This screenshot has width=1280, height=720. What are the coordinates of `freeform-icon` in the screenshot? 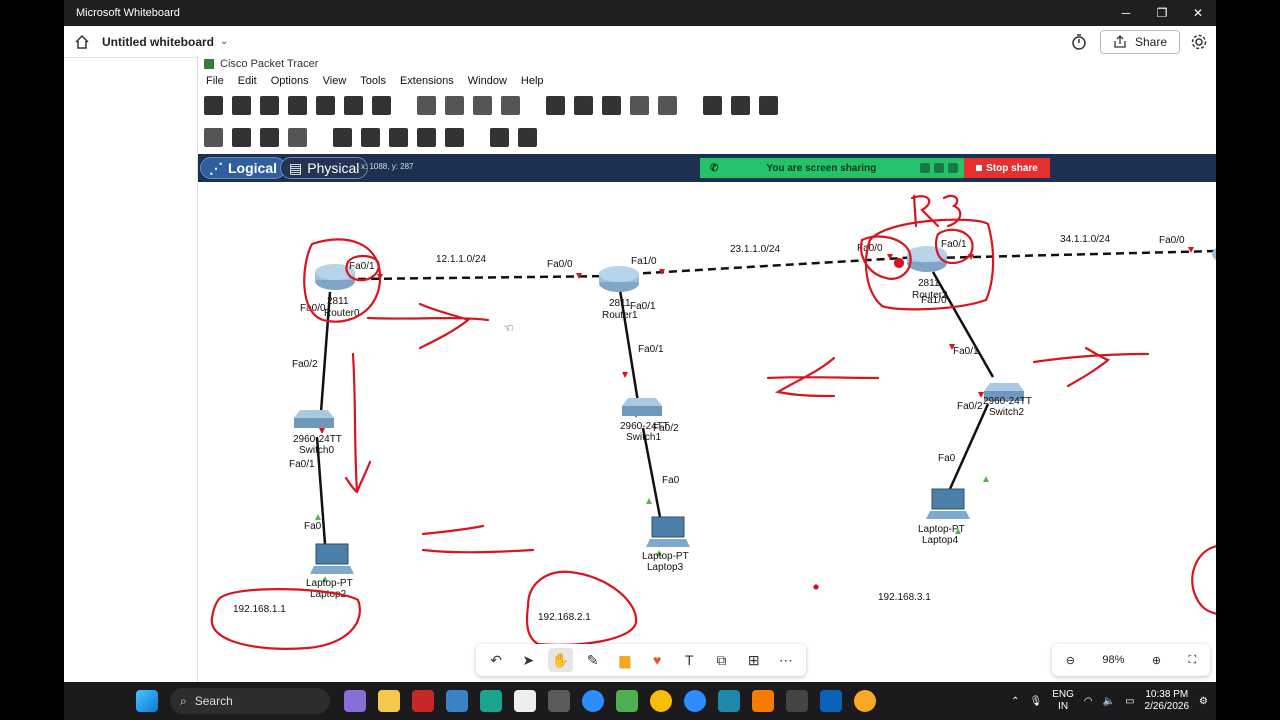 It's located at (454, 137).